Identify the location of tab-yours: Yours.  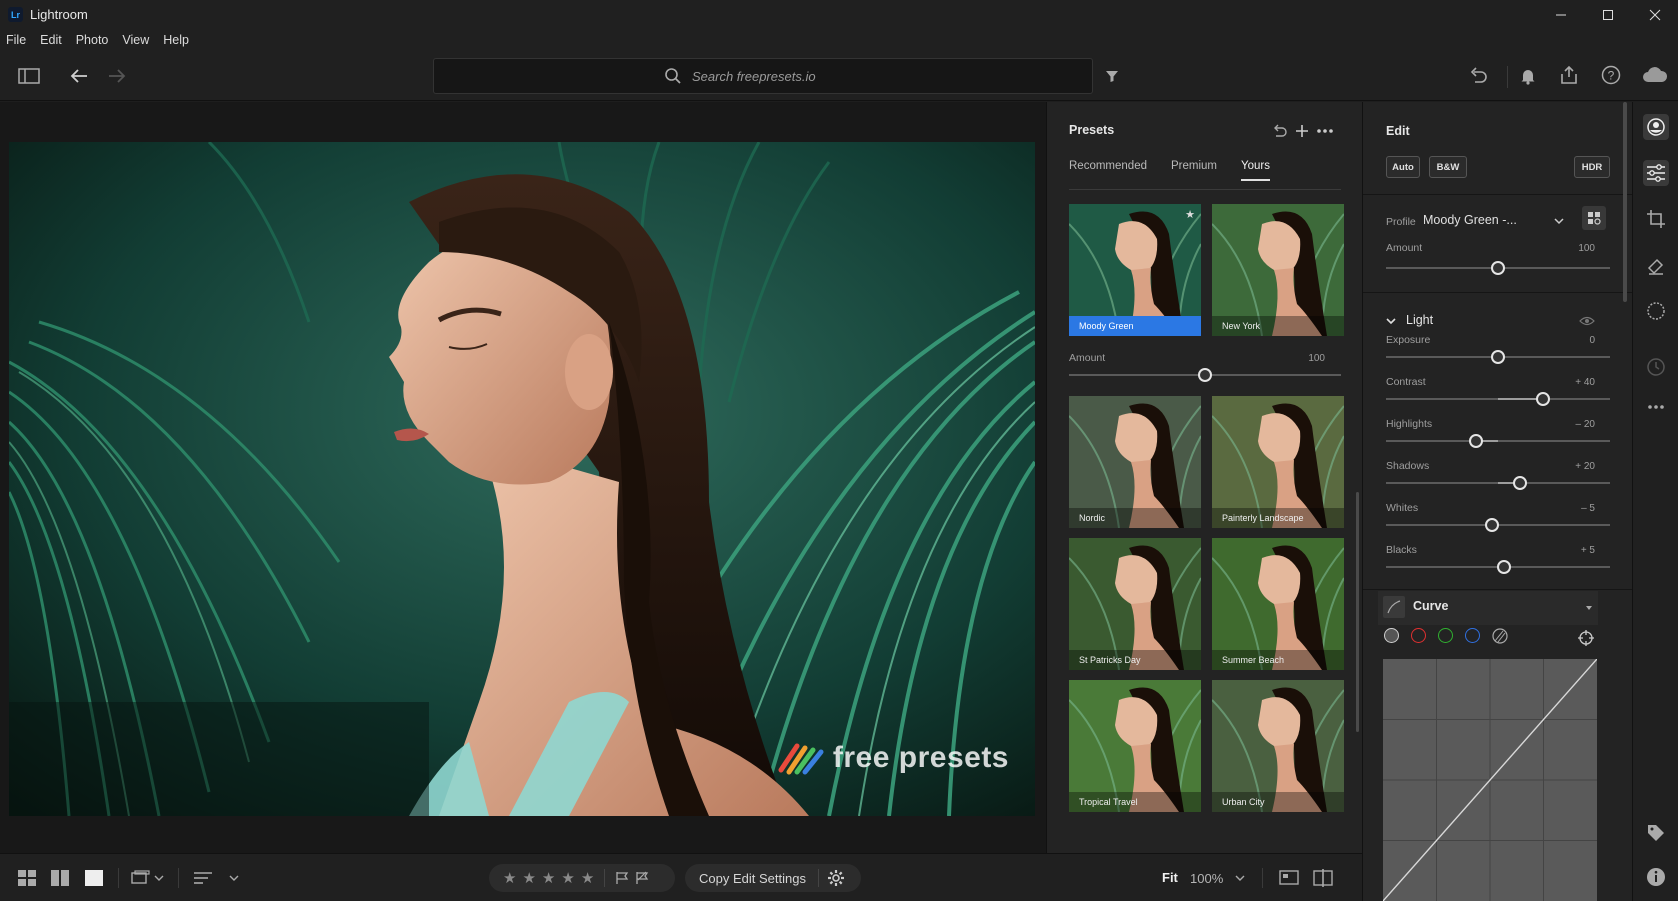
(1255, 170).